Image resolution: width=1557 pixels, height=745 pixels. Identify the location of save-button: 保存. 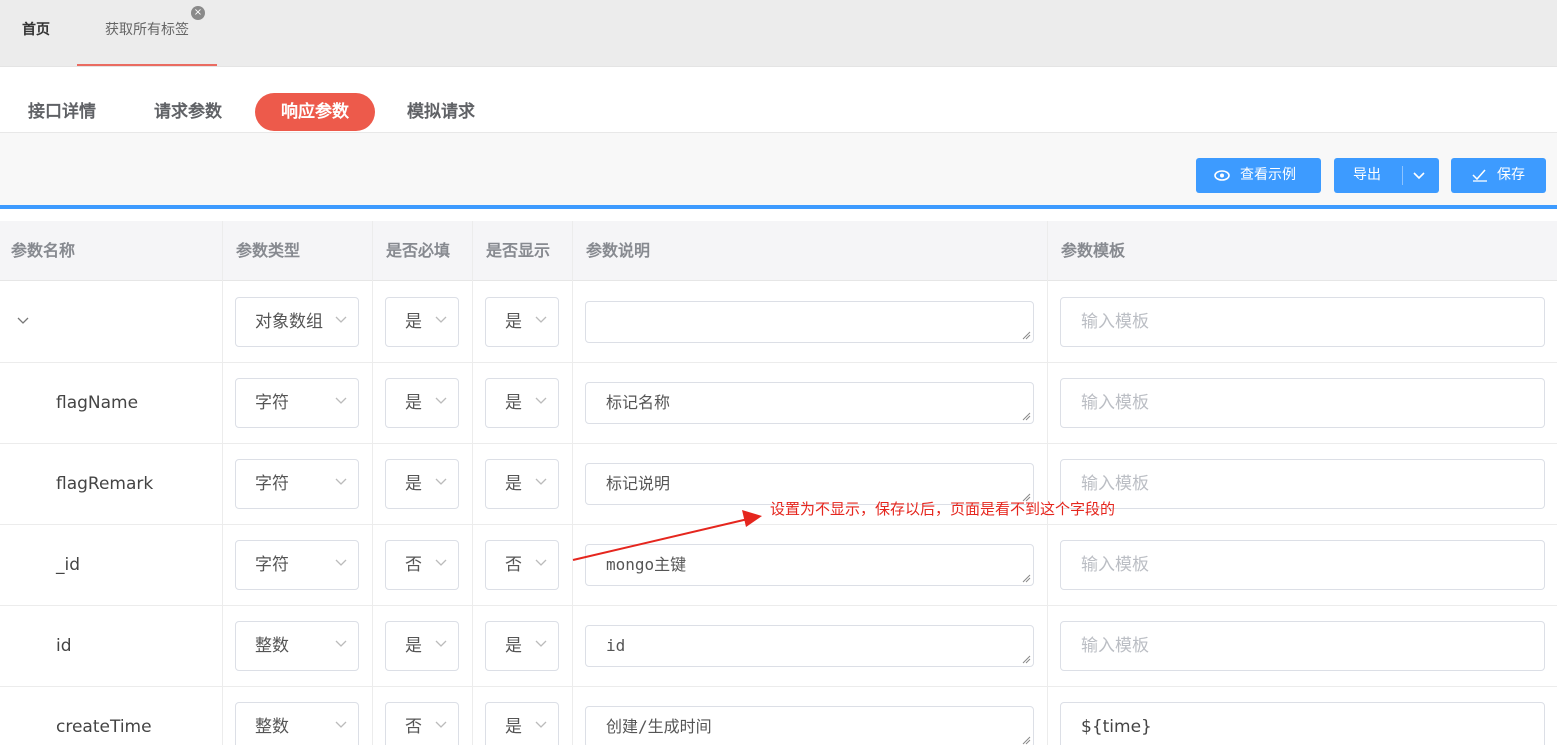
(1498, 175).